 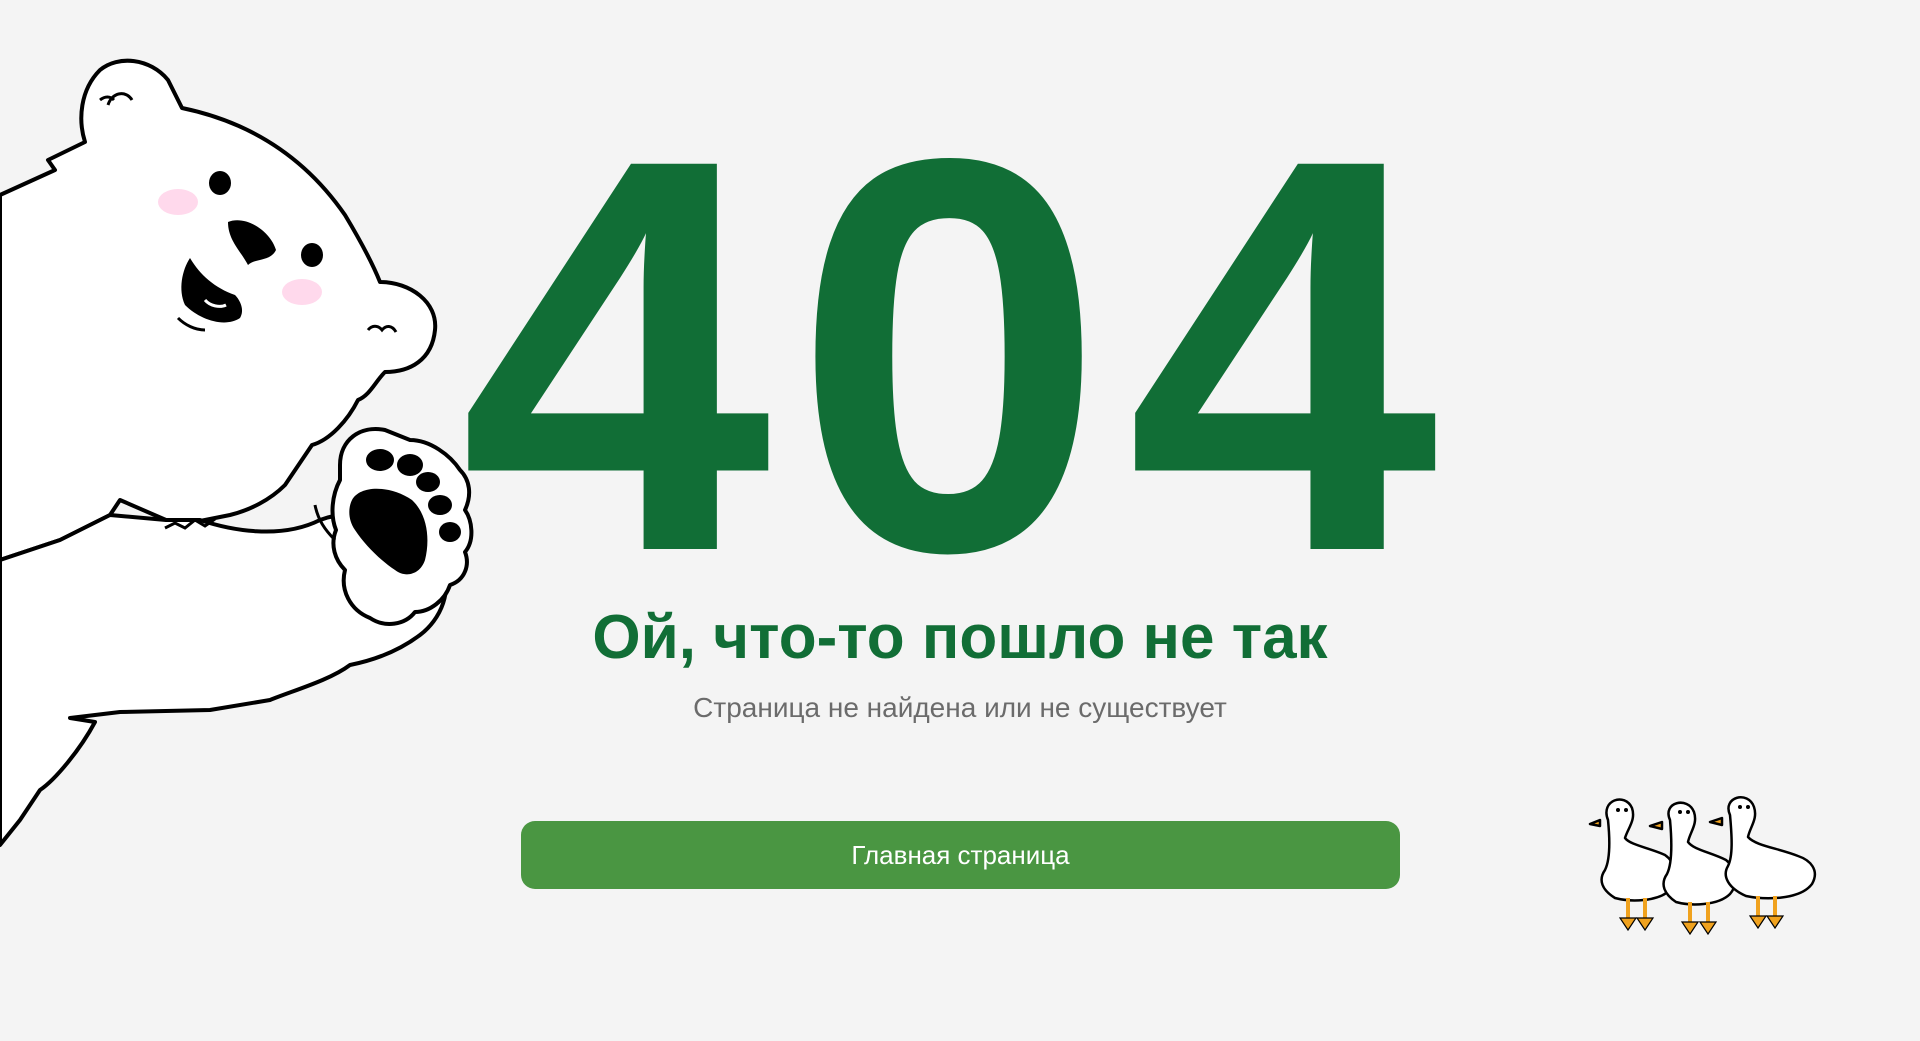 I want to click on page-subtitle: Страница не найдена или не существует, so click(x=960, y=707).